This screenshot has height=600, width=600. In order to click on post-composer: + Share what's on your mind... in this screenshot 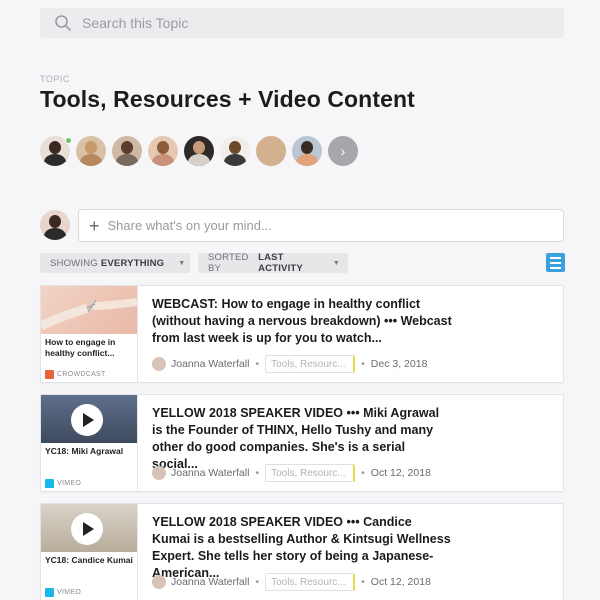, I will do `click(321, 225)`.